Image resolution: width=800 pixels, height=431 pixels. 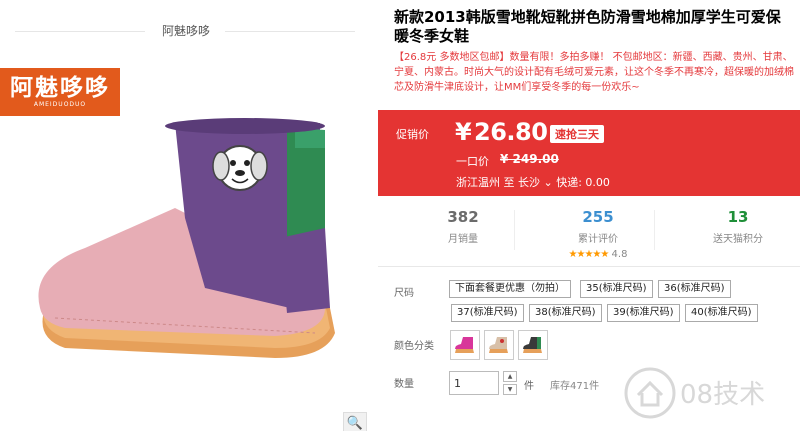 I want to click on chevron-up-icon: ▲, so click(x=510, y=376).